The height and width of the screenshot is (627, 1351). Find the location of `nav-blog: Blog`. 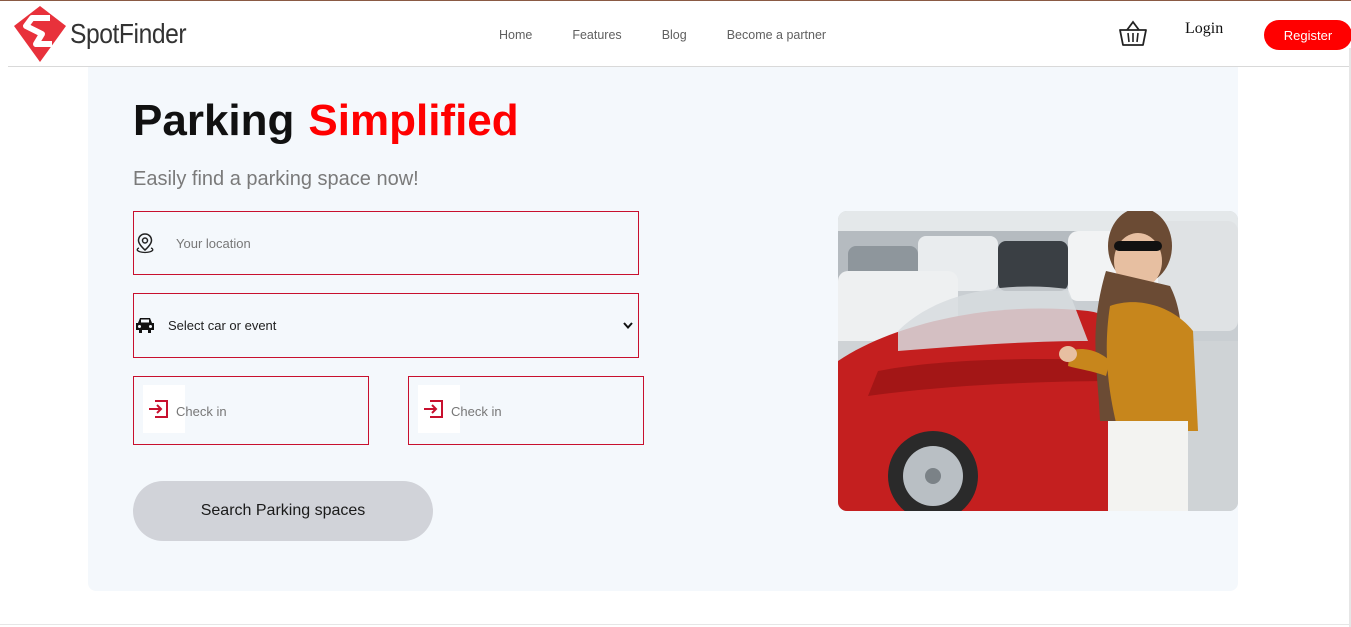

nav-blog: Blog is located at coordinates (674, 35).